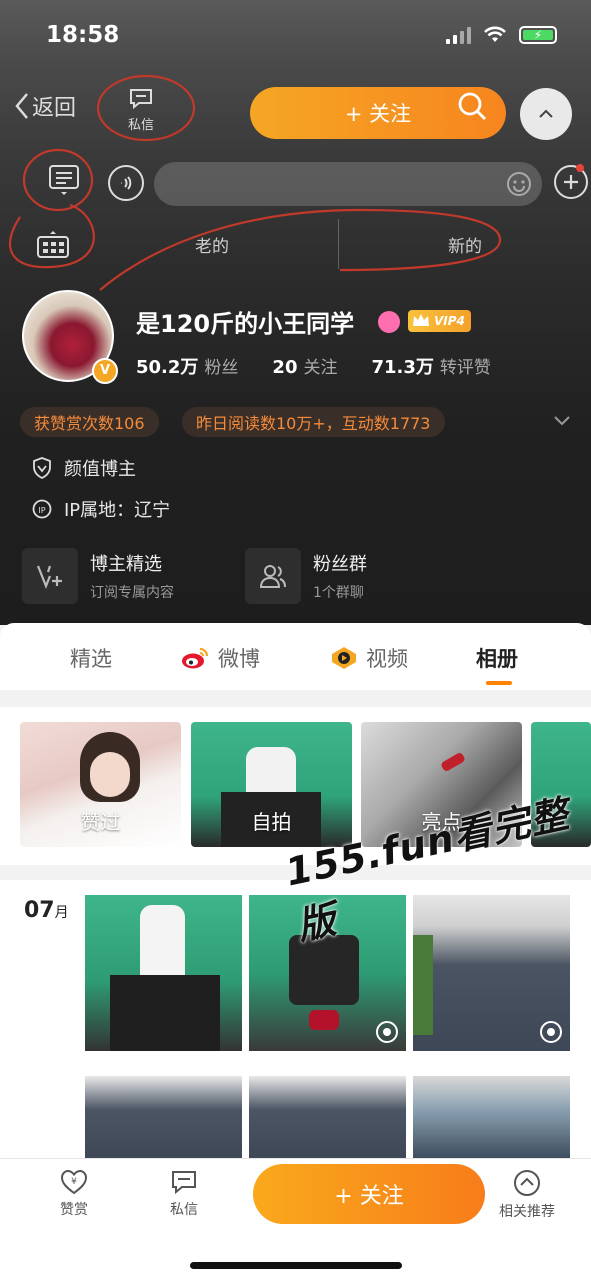 The image size is (591, 1281). I want to click on video-logo-icon, so click(344, 658).